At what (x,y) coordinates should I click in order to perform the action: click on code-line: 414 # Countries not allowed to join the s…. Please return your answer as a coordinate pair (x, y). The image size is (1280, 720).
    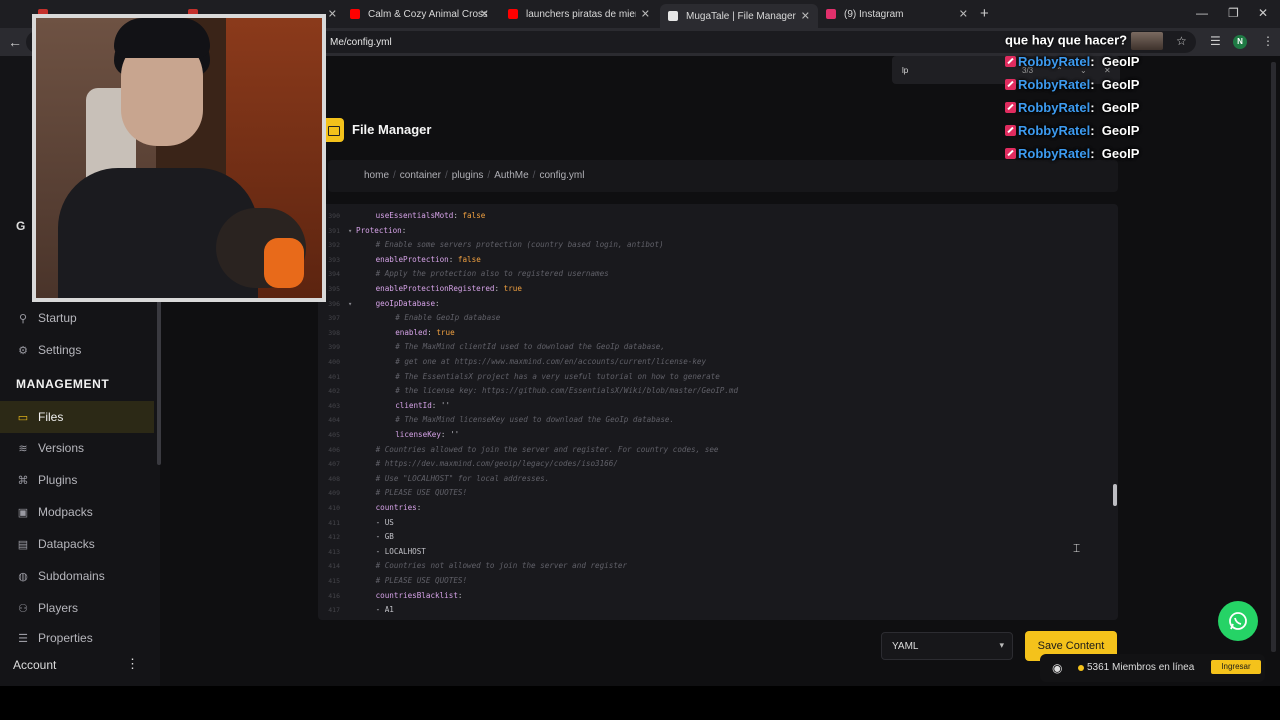
    Looking at the image, I should click on (718, 566).